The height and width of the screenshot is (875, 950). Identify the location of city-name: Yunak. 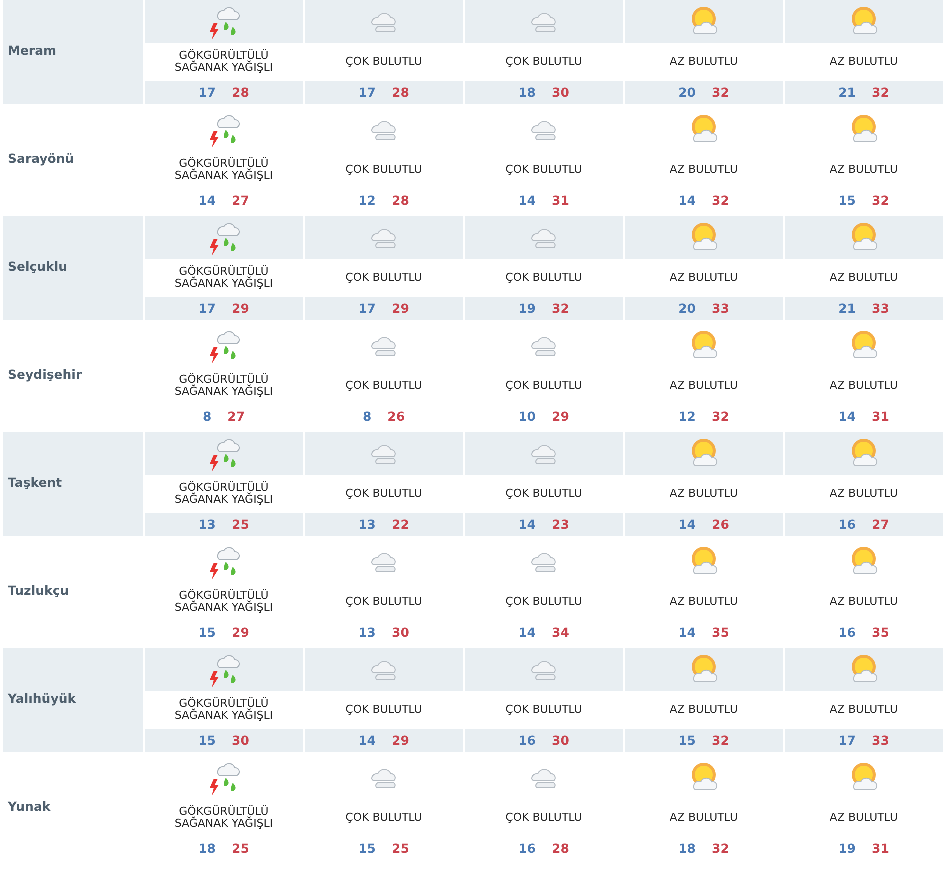
(29, 806).